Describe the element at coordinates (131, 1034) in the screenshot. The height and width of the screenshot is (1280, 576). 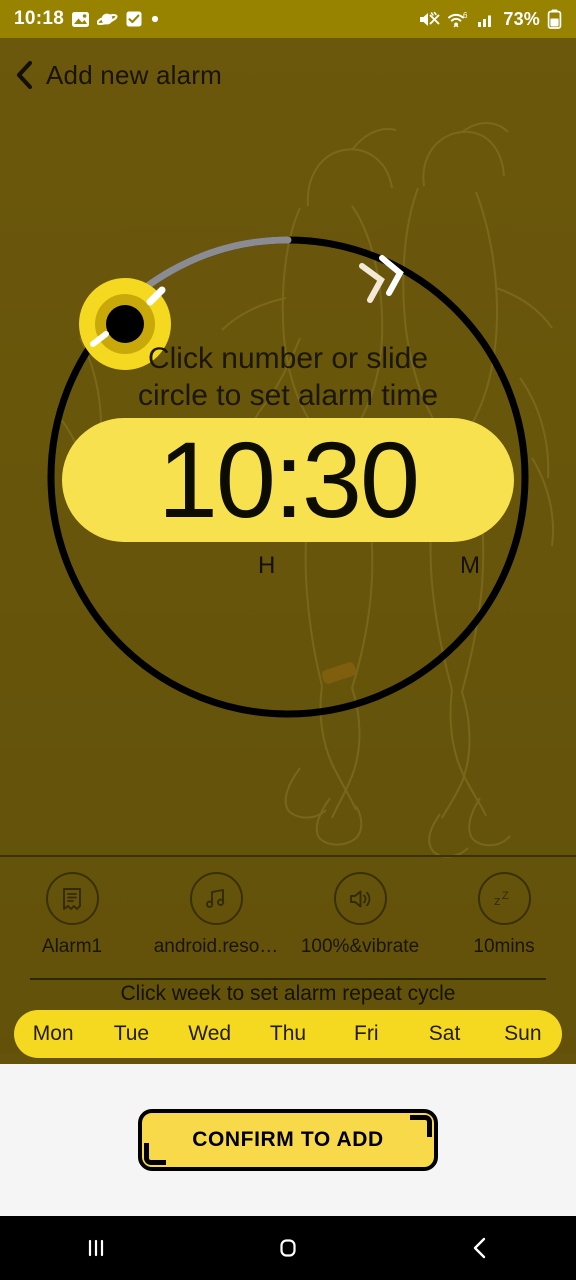
I see `day-tue: Tue` at that location.